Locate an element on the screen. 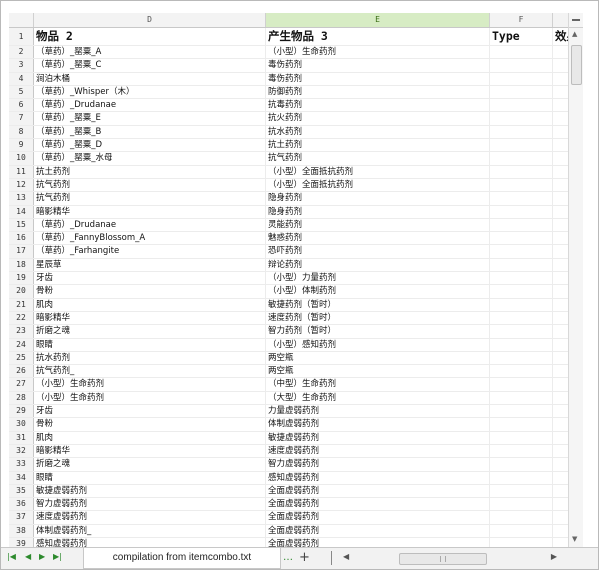 The width and height of the screenshot is (599, 570). row-number: 22 is located at coordinates (21, 318).